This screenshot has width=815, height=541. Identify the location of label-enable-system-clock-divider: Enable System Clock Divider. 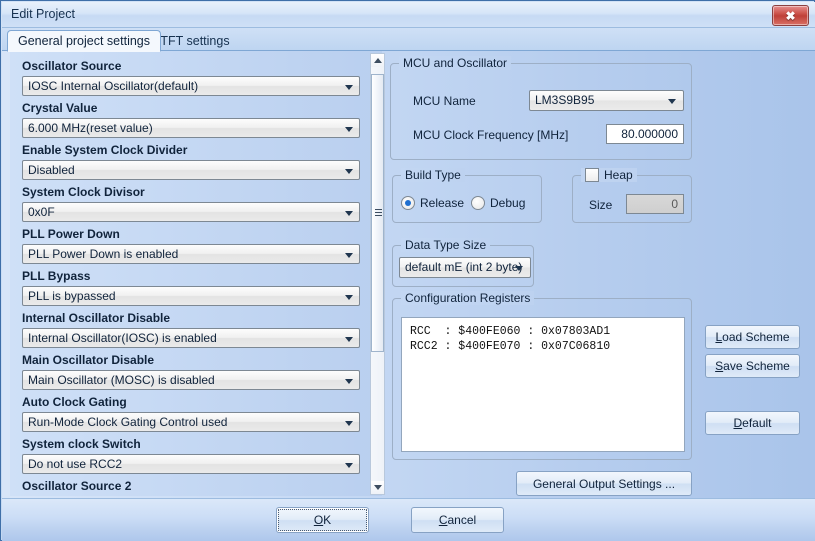
(105, 150).